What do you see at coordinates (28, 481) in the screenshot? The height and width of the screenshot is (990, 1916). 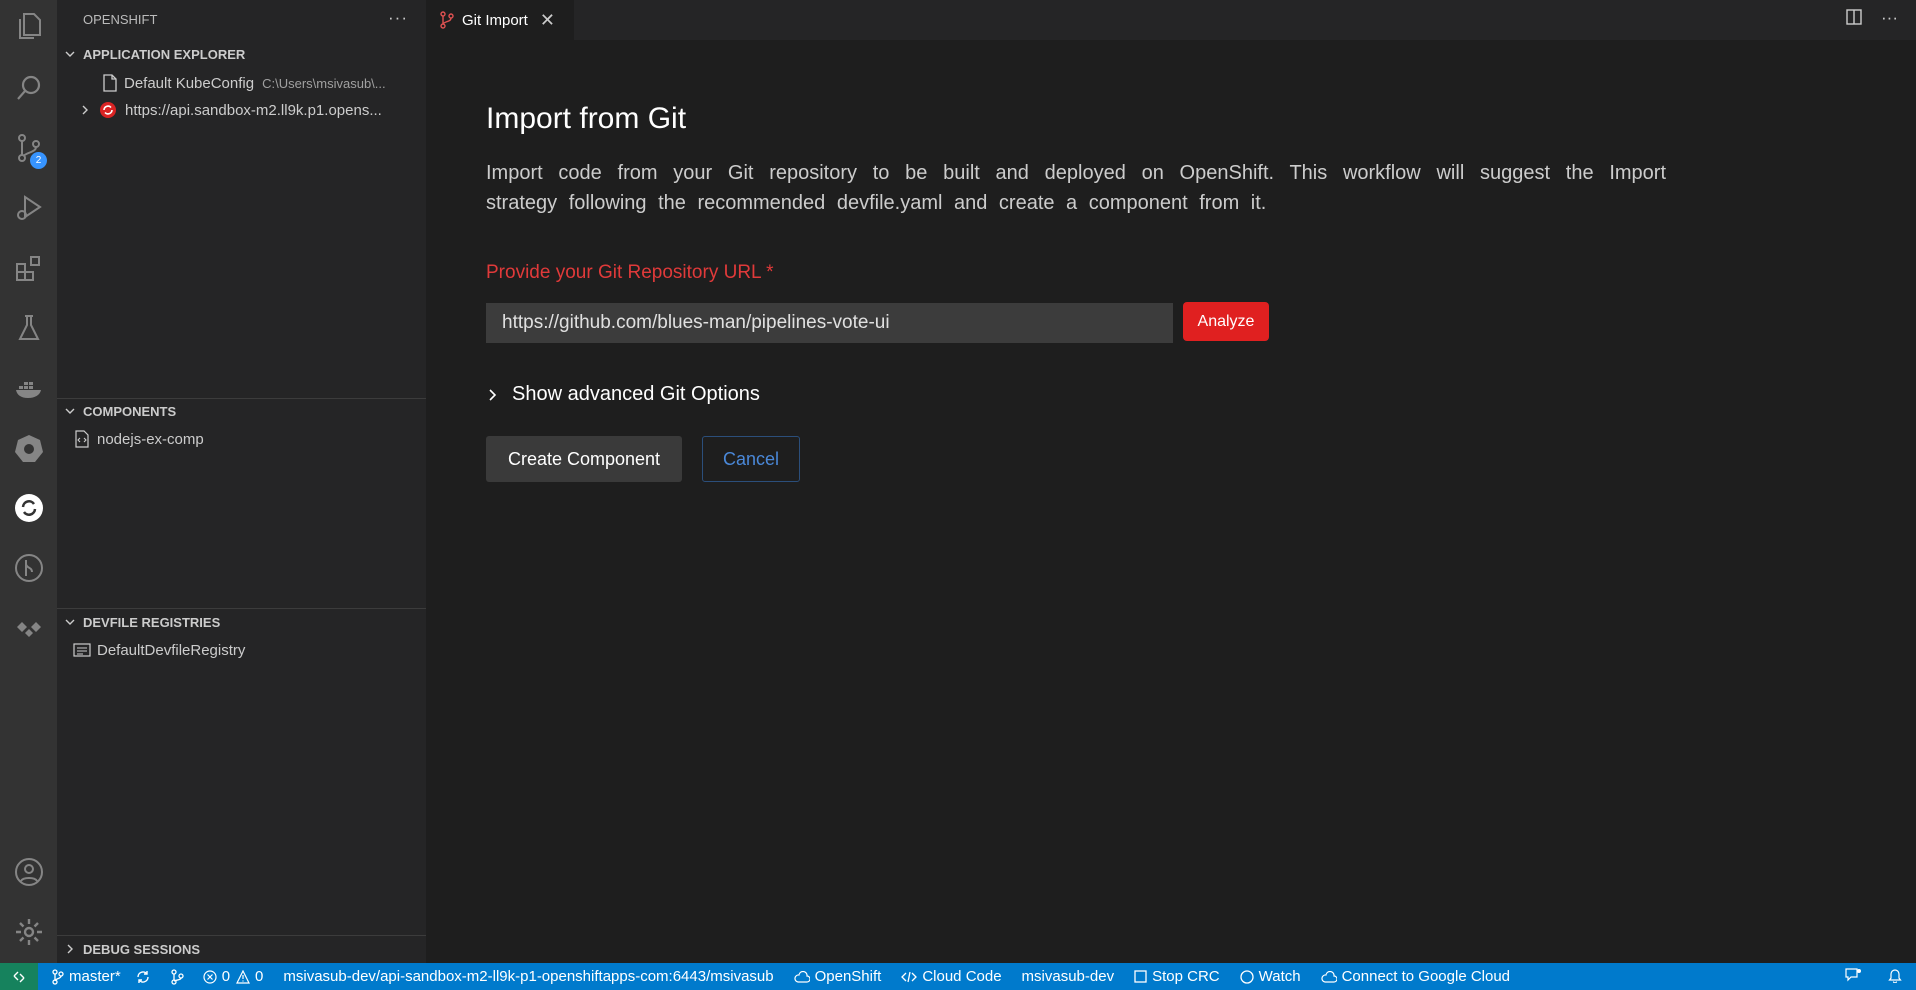 I see `activity-bar: 2` at bounding box center [28, 481].